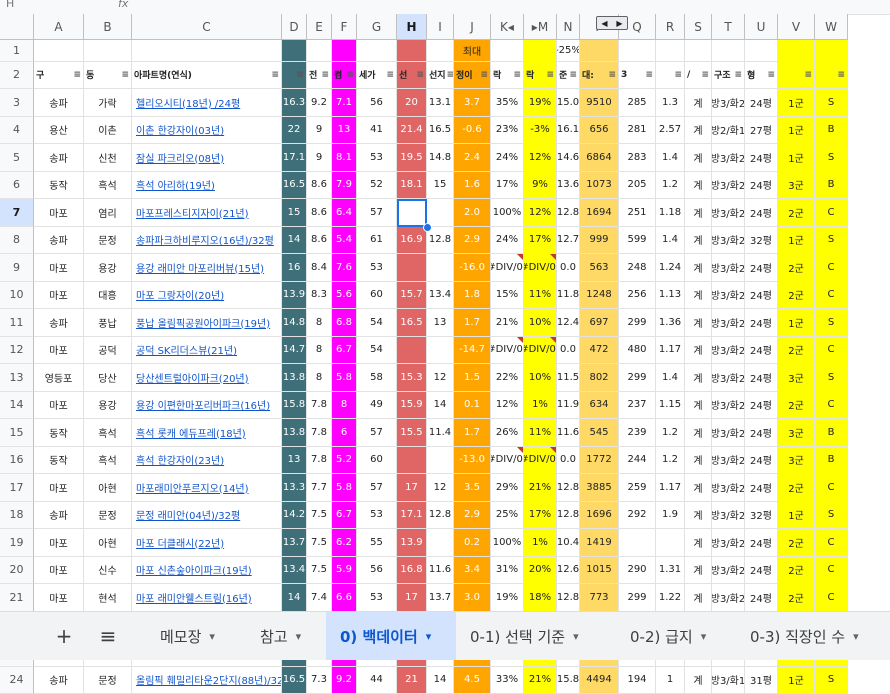 The image size is (890, 694). Describe the element at coordinates (568, 680) in the screenshot. I see `cell-n24: 15.8` at that location.